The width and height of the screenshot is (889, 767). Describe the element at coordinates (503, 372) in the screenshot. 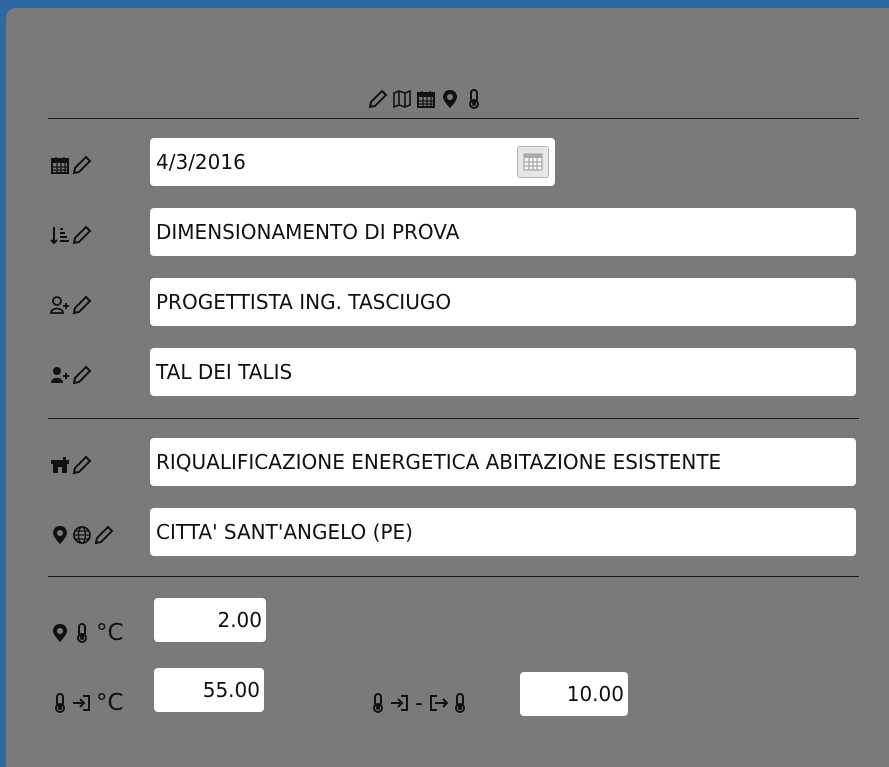

I see `client-input: TAL DEI TALIS` at that location.